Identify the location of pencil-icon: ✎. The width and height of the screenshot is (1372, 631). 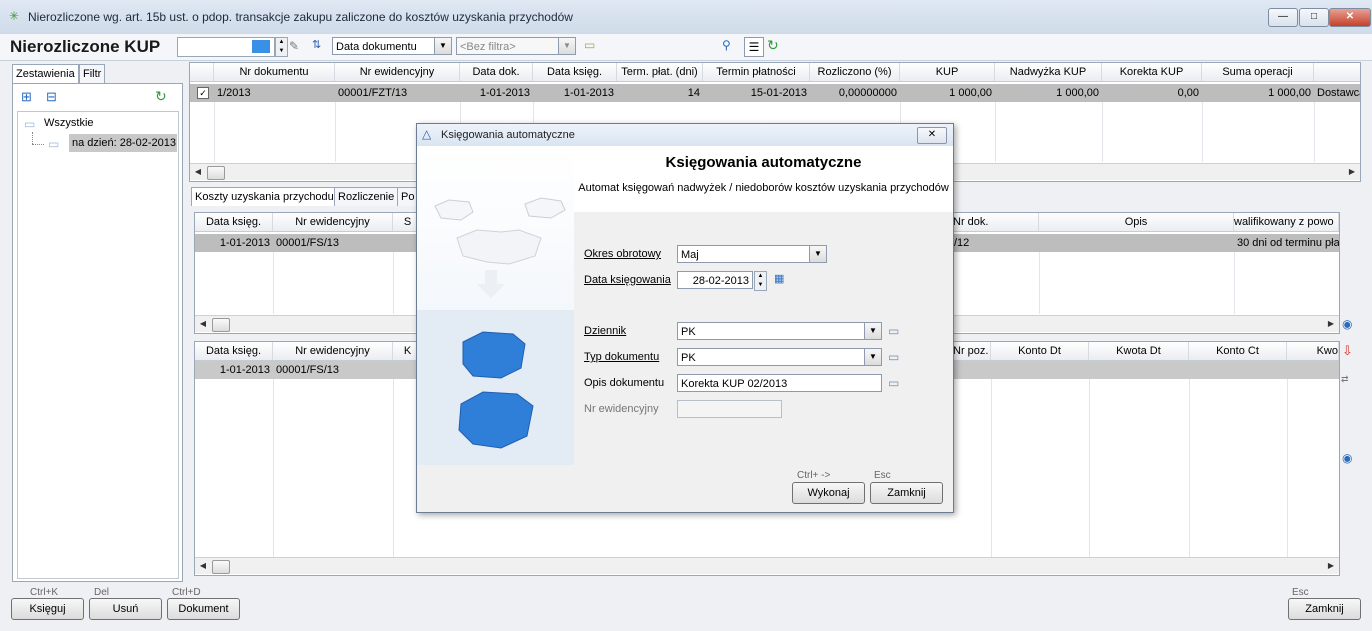
(294, 46).